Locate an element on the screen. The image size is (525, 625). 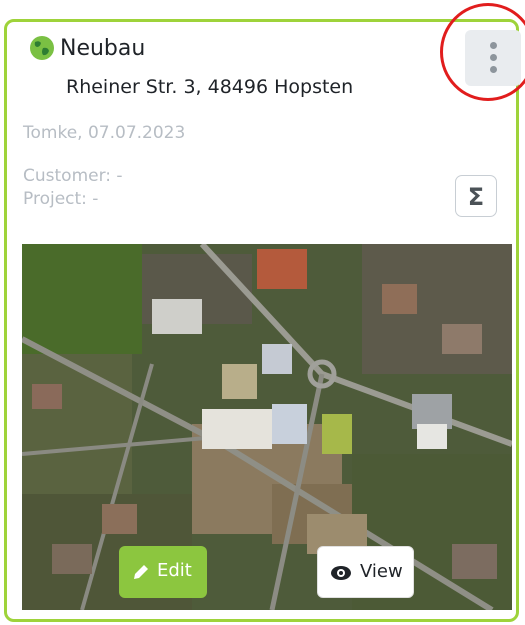
project-label: Project: - is located at coordinates (61, 199).